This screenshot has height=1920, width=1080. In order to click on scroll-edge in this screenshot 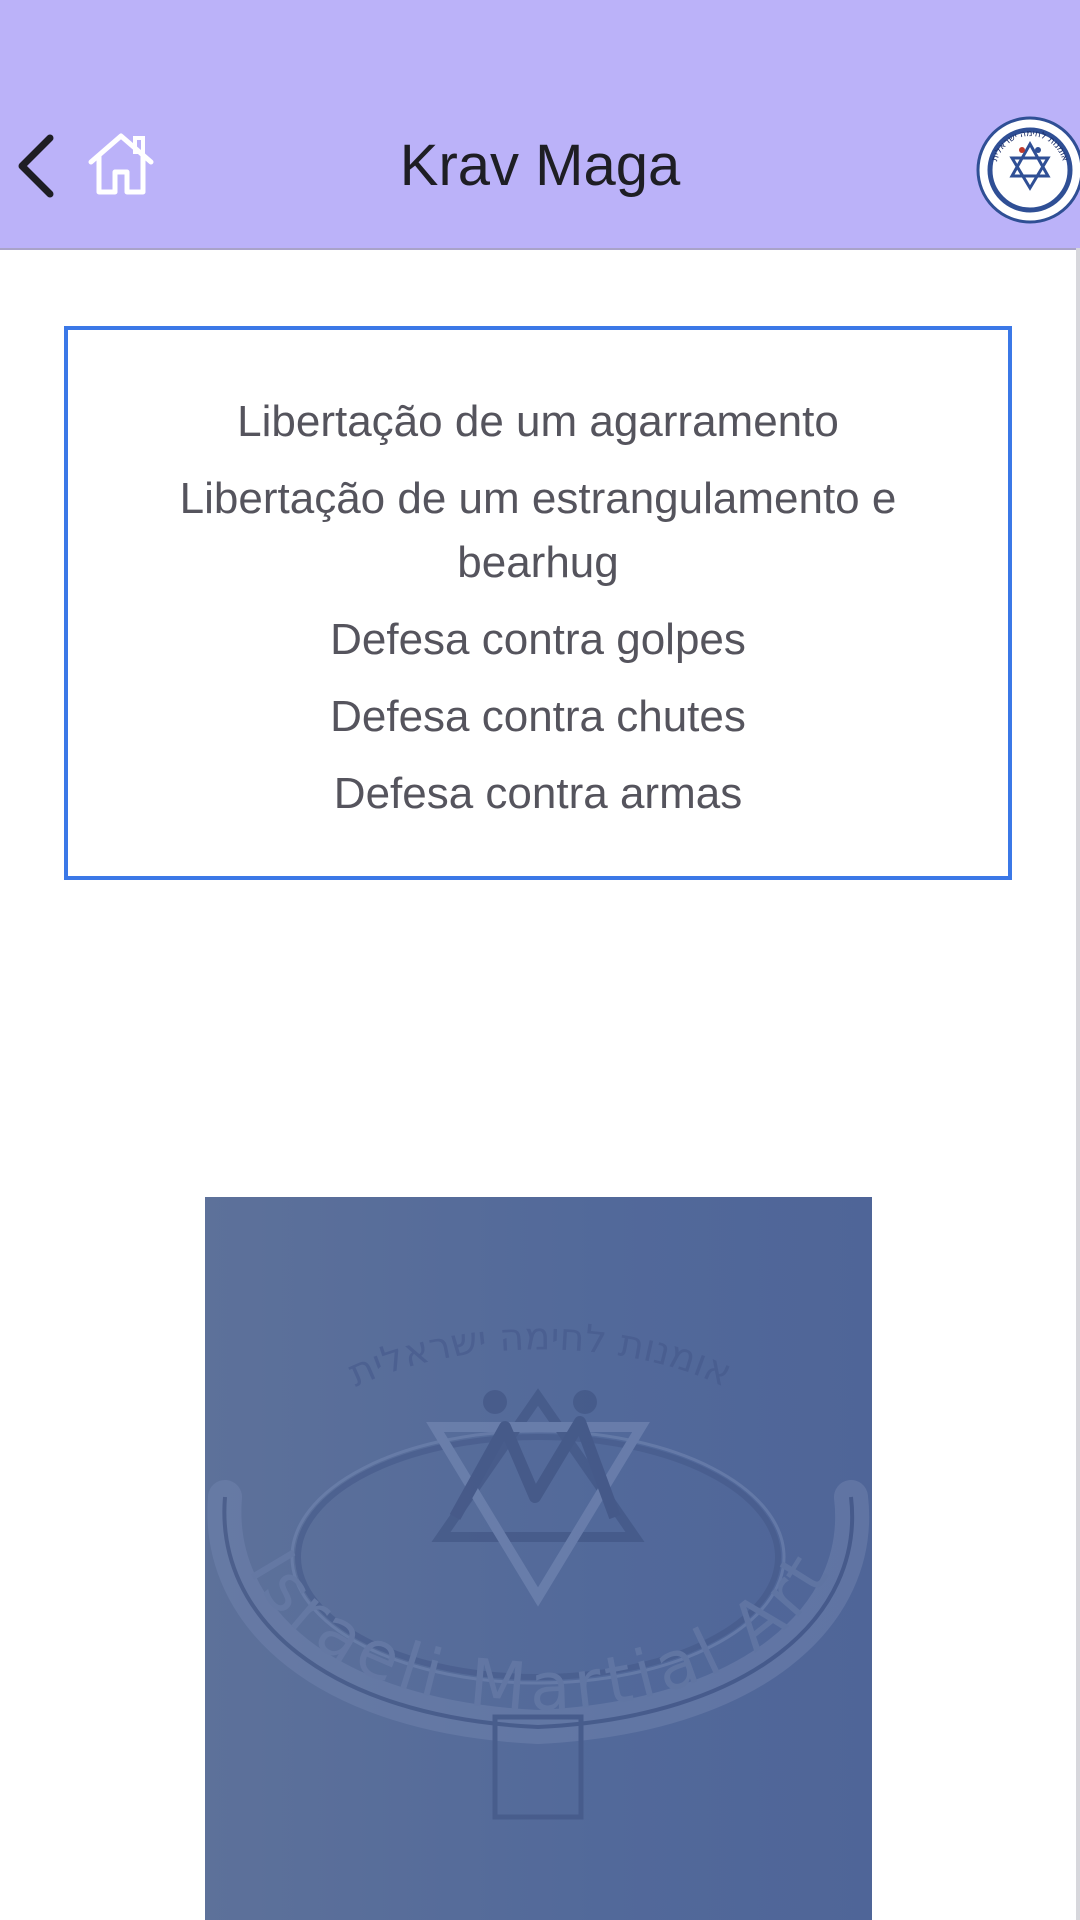, I will do `click(1078, 1084)`.